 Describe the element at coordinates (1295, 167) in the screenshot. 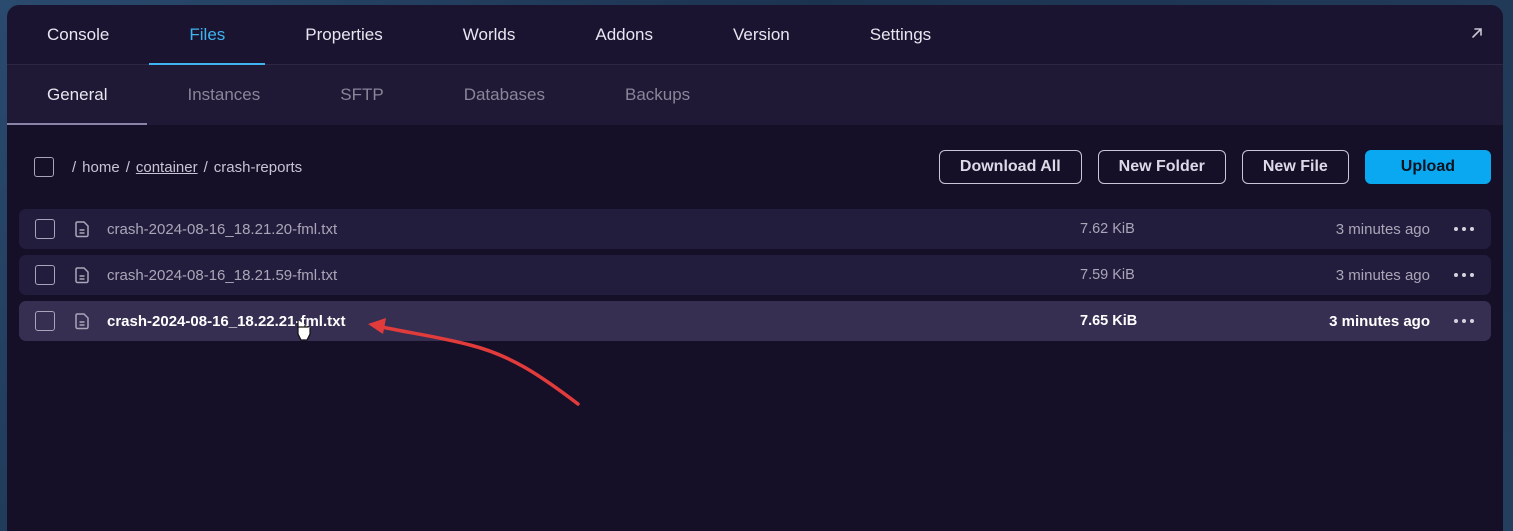

I see `new-file-button: New File` at that location.